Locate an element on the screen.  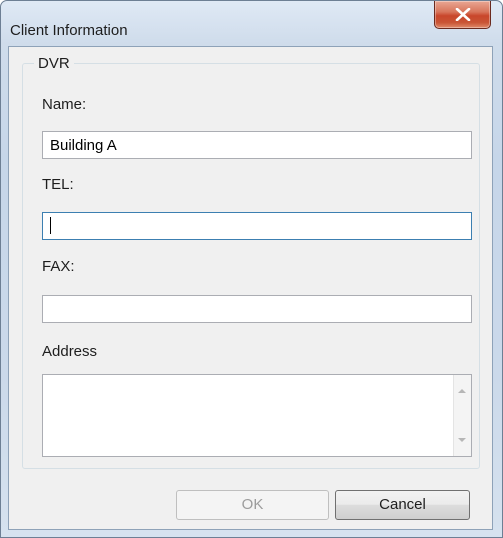
close-button is located at coordinates (462, 15).